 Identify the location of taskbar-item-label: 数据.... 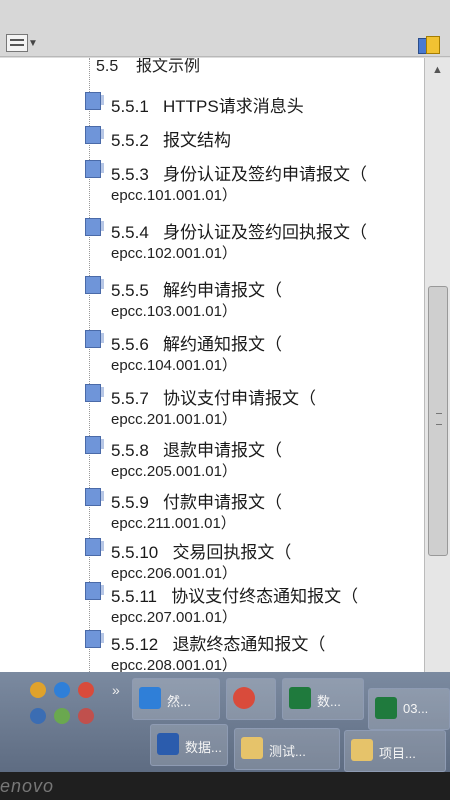
(203, 747).